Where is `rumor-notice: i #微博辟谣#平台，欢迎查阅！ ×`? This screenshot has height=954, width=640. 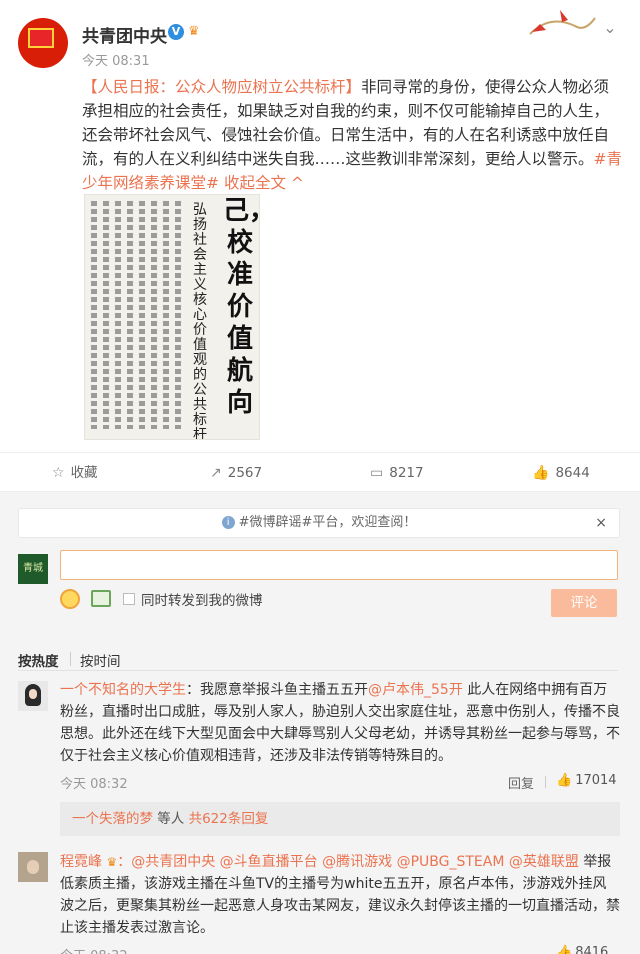 rumor-notice: i #微博辟谣#平台，欢迎查阅！ × is located at coordinates (319, 523).